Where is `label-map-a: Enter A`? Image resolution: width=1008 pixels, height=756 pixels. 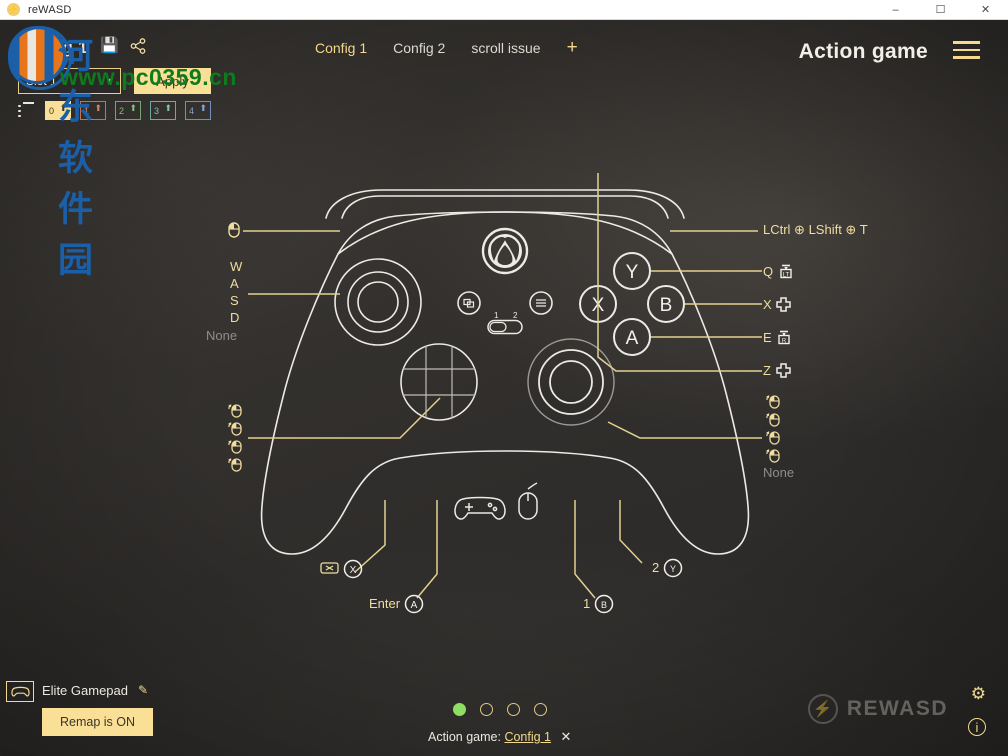
label-map-a: Enter A is located at coordinates (396, 604).